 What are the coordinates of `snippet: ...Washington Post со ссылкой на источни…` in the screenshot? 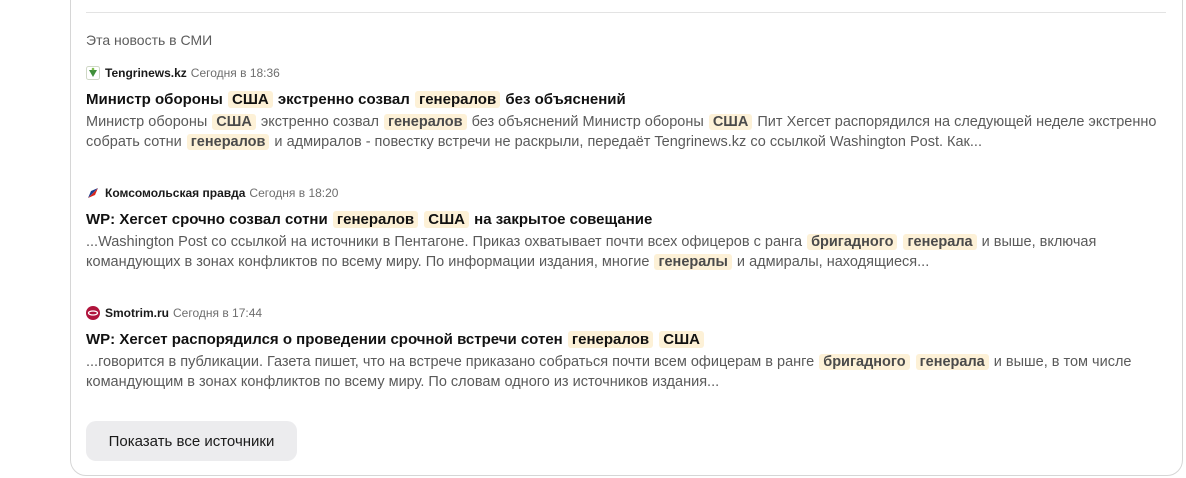 It's located at (591, 252).